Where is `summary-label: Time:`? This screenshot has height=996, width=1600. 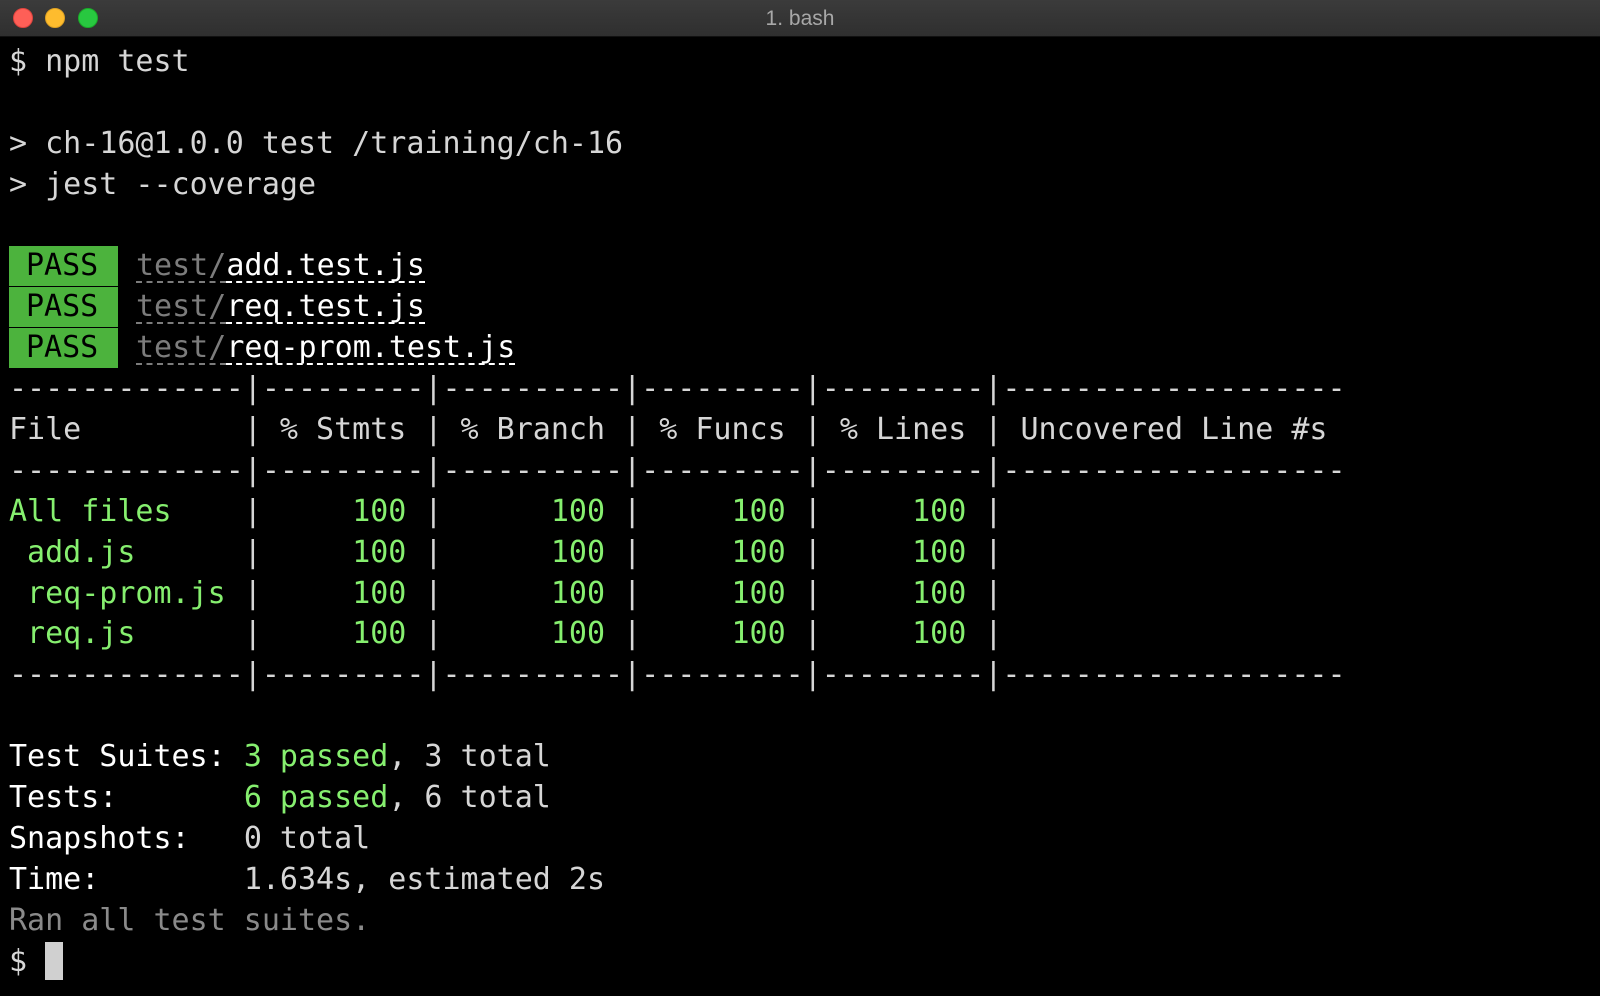 summary-label: Time: is located at coordinates (54, 879).